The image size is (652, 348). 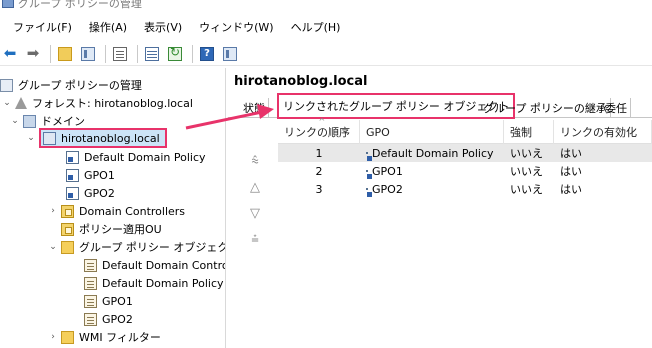 What do you see at coordinates (65, 54) in the screenshot?
I see `up-folder-icon` at bounding box center [65, 54].